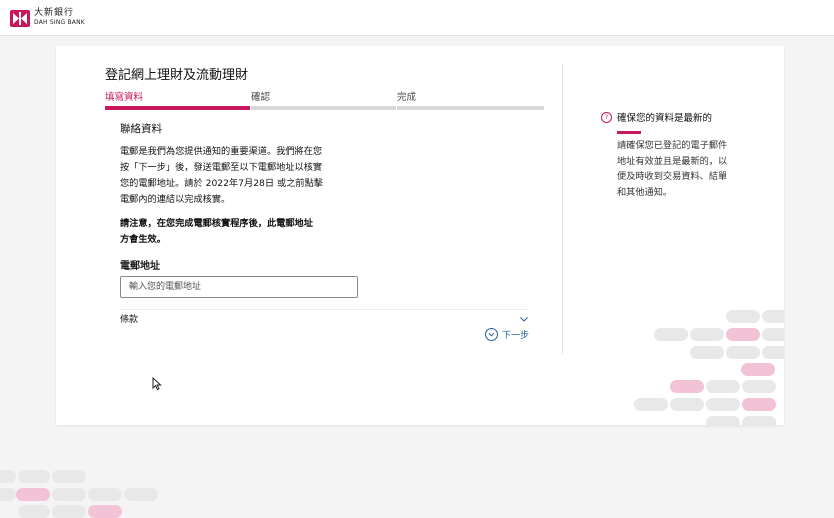  Describe the element at coordinates (221, 183) in the screenshot. I see `paragraph-line: 您的電郵地址。請於 2022年7月28日 或之前點擊` at that location.